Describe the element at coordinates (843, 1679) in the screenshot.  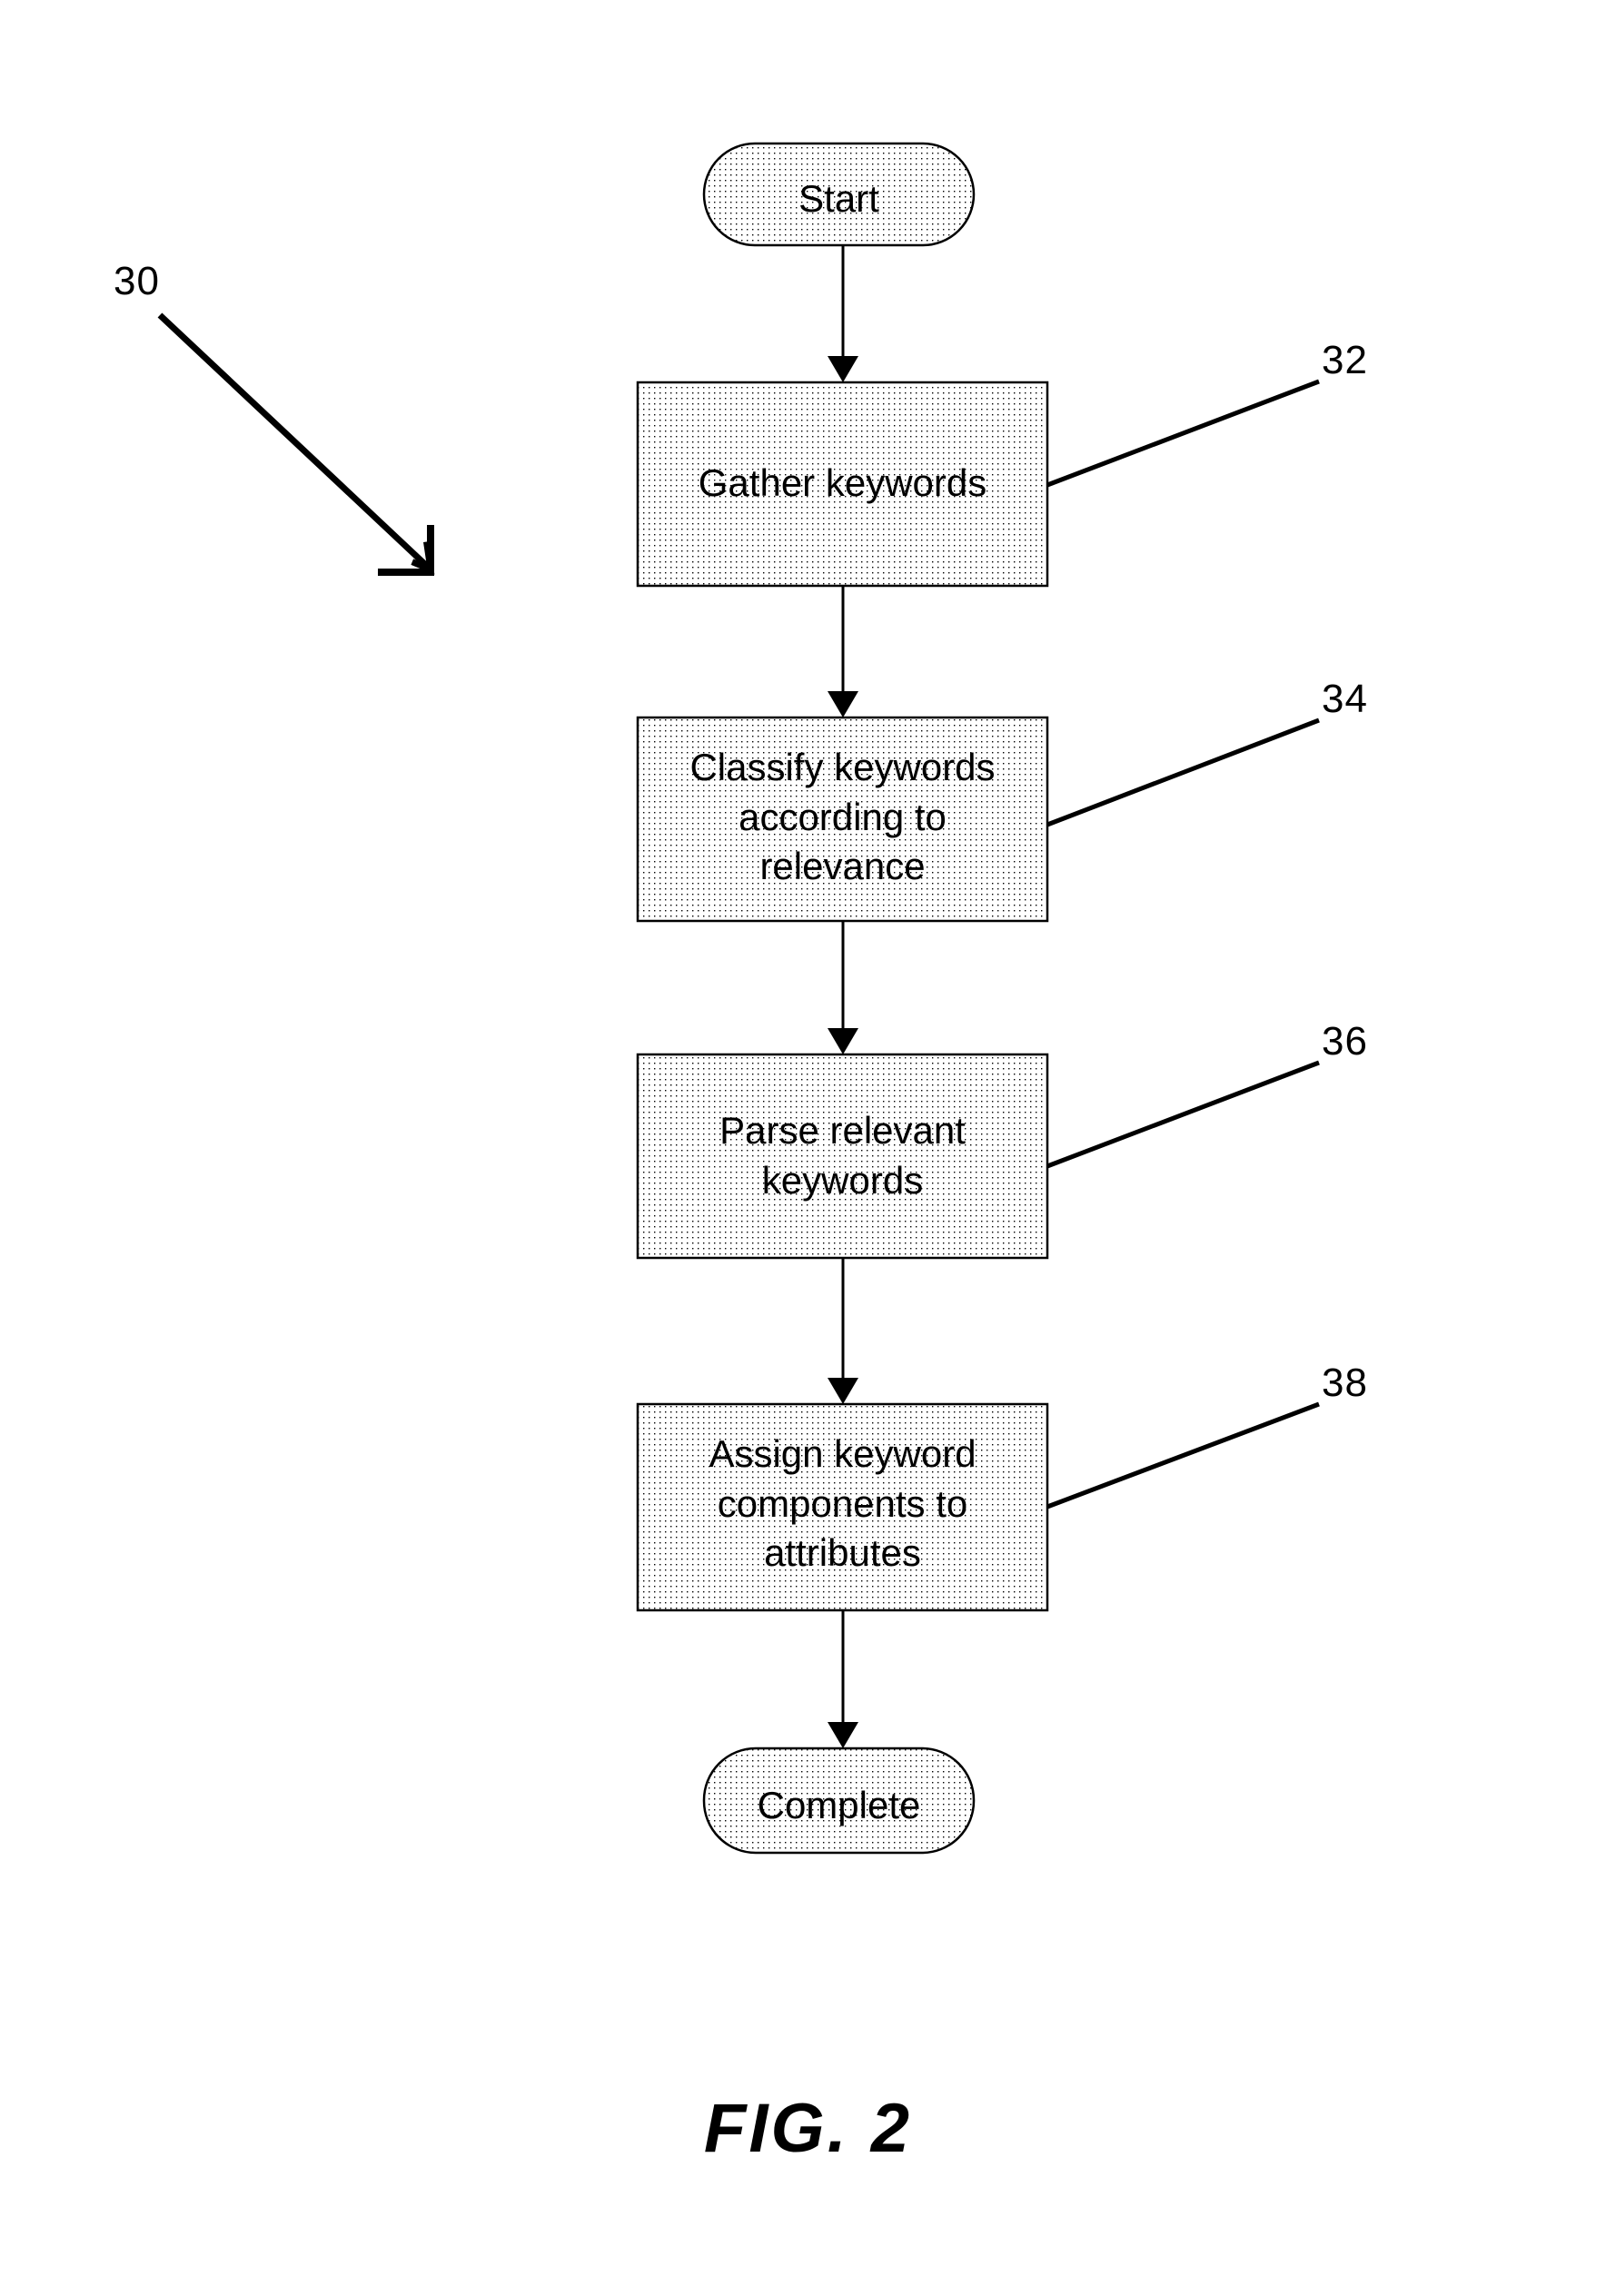
I see `connector-assign-to-complete` at that location.